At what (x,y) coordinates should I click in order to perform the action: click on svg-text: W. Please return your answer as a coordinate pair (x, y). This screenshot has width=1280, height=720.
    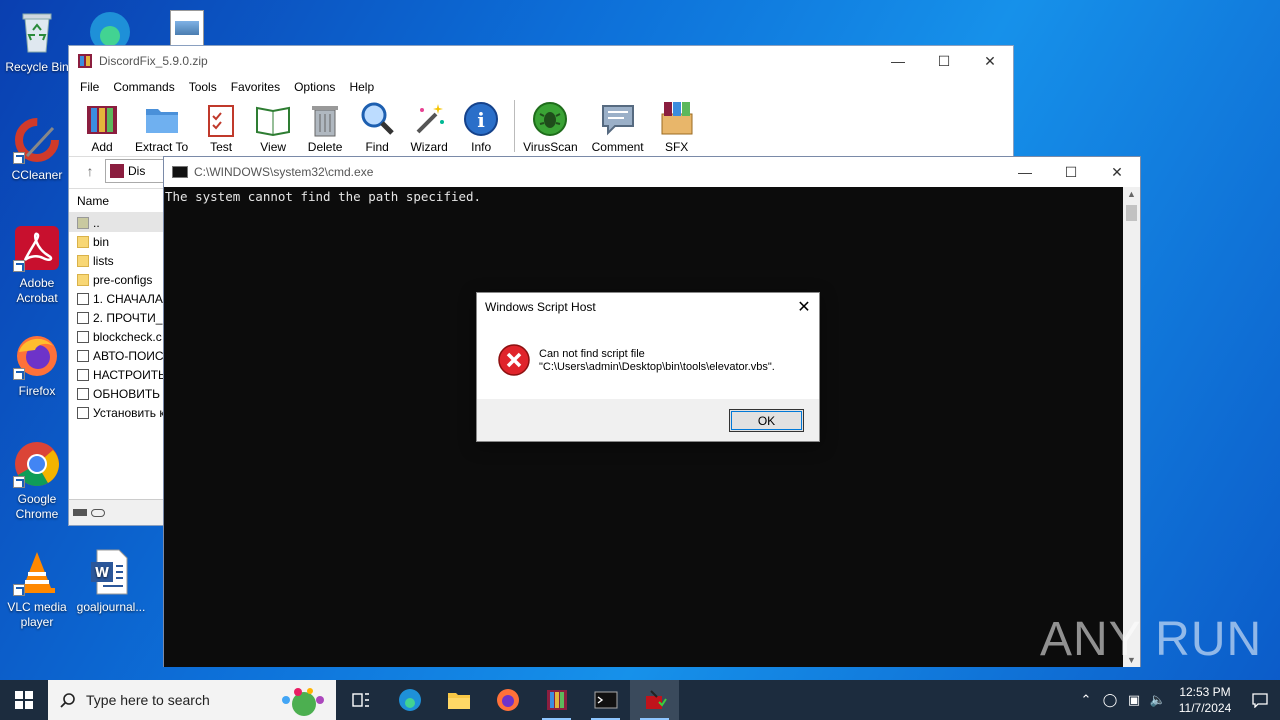
    Looking at the image, I should click on (102, 573).